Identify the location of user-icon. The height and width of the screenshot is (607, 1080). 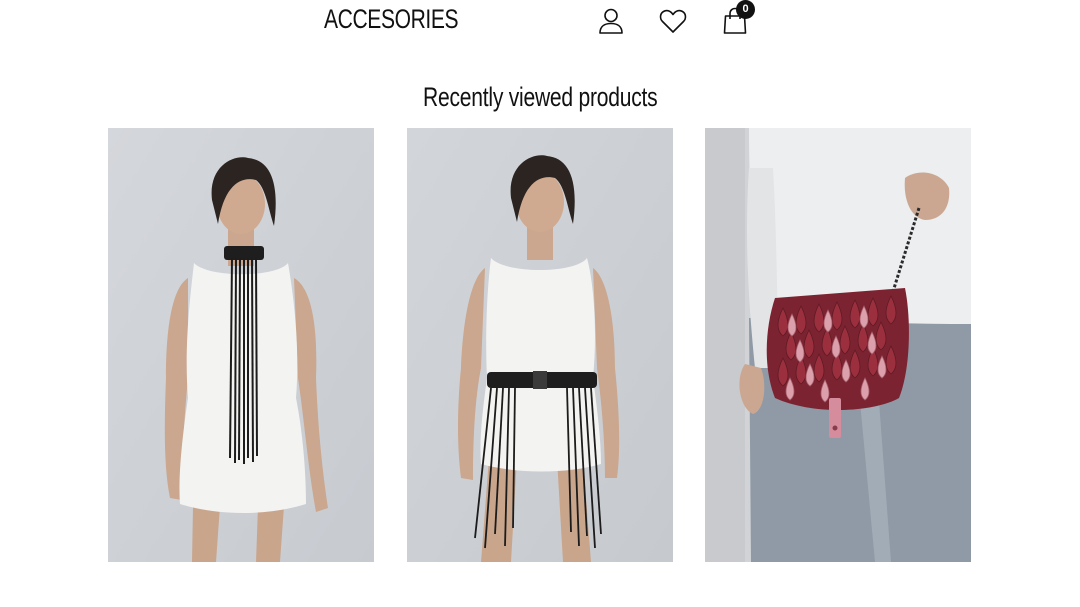
(611, 21).